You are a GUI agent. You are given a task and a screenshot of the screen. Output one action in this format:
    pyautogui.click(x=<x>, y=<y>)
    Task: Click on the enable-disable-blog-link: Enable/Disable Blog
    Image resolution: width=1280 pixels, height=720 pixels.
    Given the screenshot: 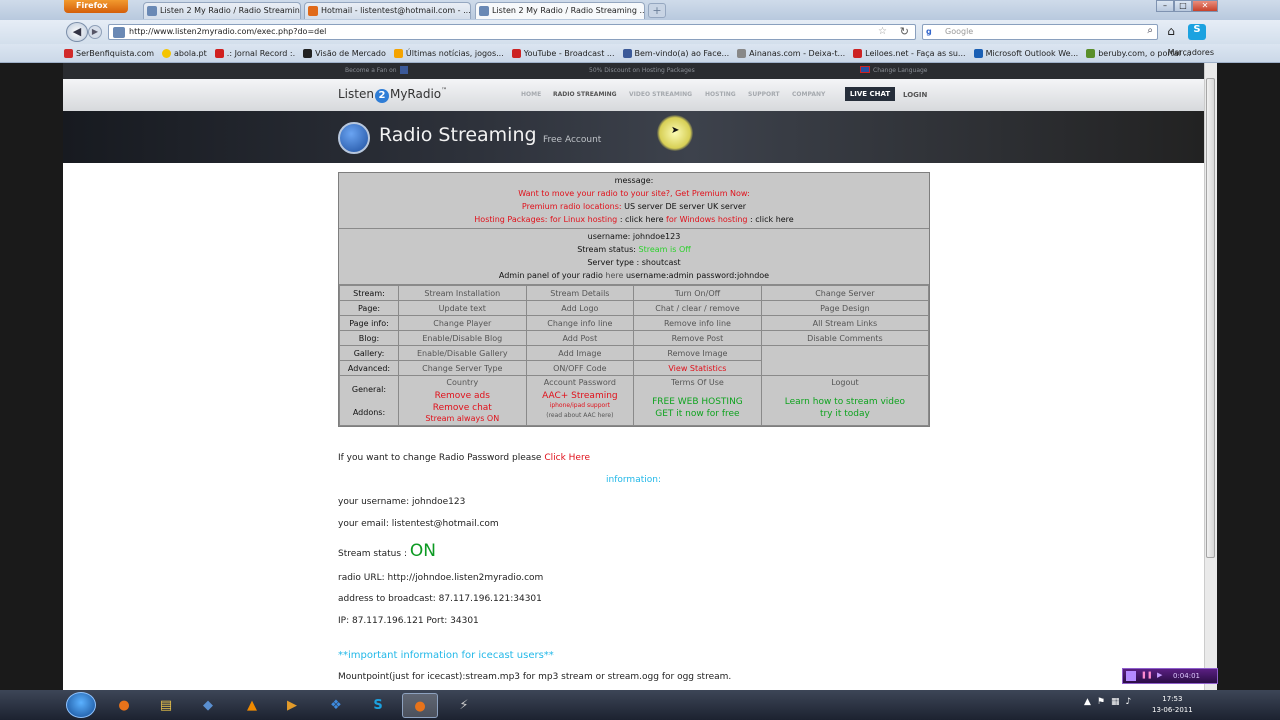 What is the action you would take?
    pyautogui.click(x=462, y=338)
    